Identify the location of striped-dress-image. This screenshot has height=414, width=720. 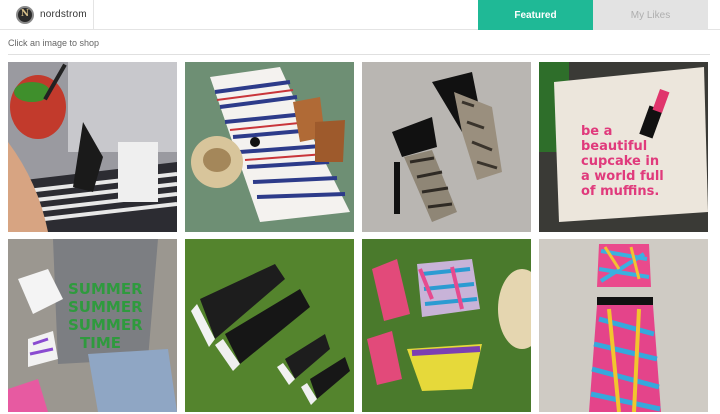
(269, 147).